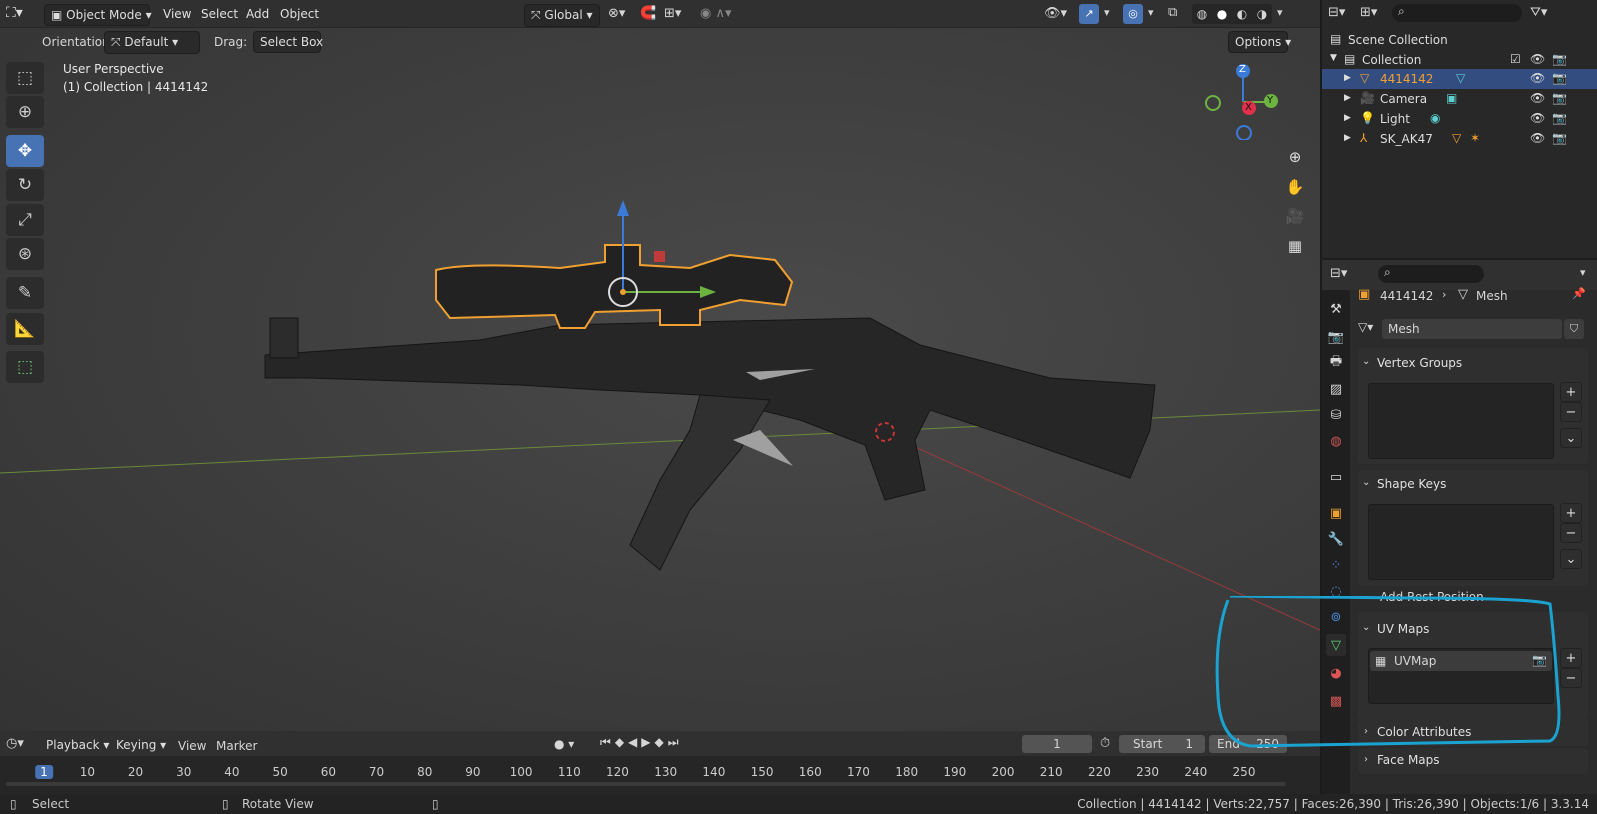 The height and width of the screenshot is (814, 1597). Describe the element at coordinates (1459, 79) in the screenshot. I see `outliner-item-4414142: ▶ ▽ 4414142 ▽ 👁 📷` at that location.